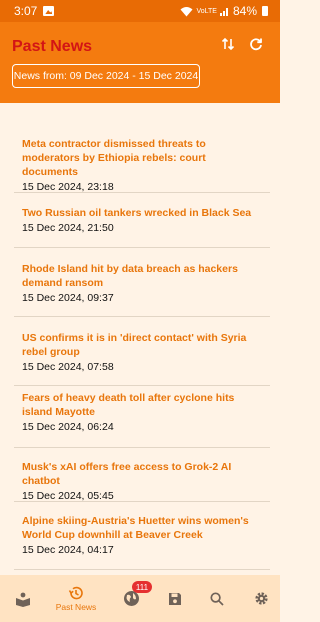  I want to click on notification-badge: 111, so click(142, 587).